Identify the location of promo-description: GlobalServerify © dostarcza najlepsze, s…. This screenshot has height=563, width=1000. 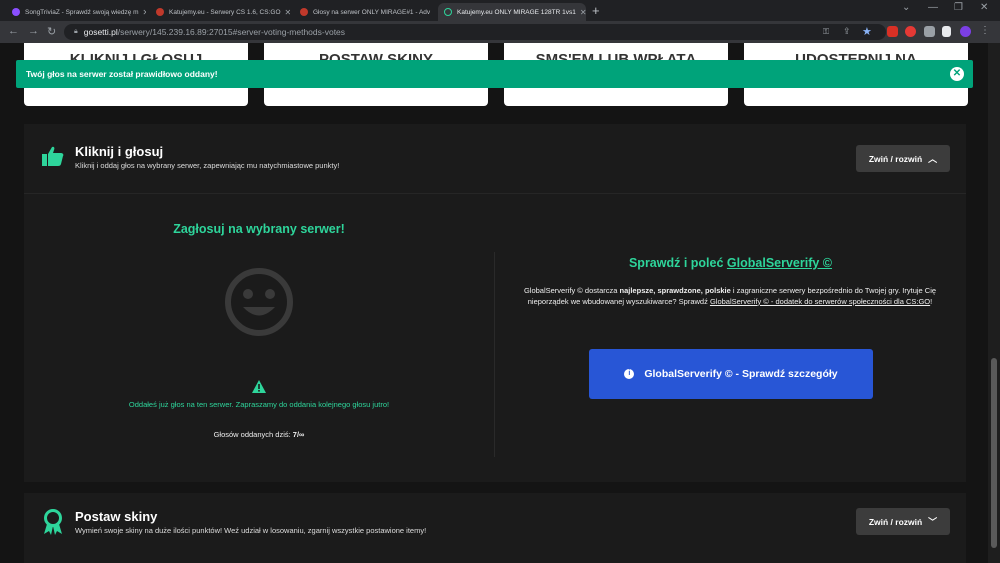
(730, 296).